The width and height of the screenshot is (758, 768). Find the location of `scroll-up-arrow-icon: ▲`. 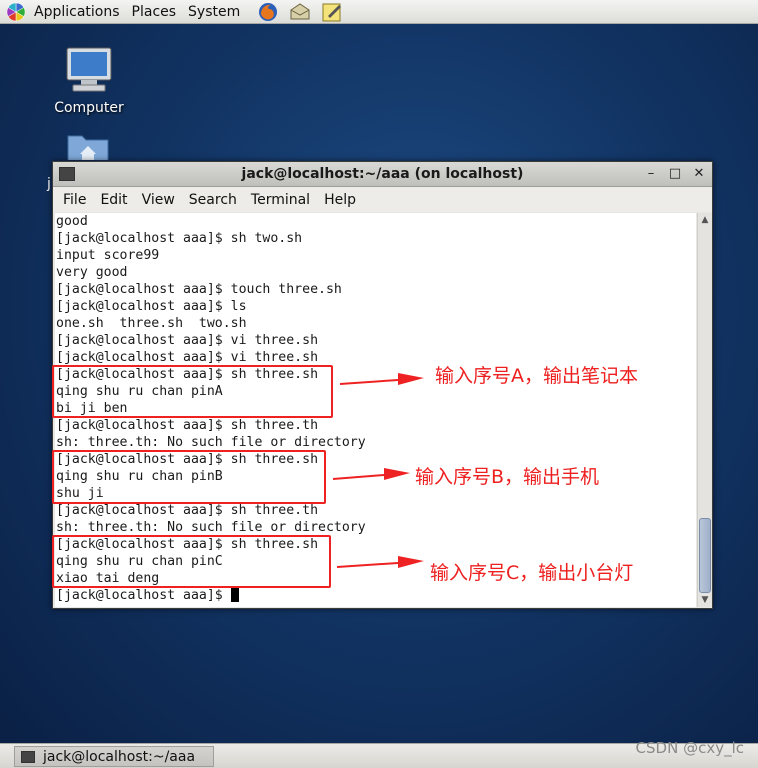

scroll-up-arrow-icon: ▲ is located at coordinates (705, 220).